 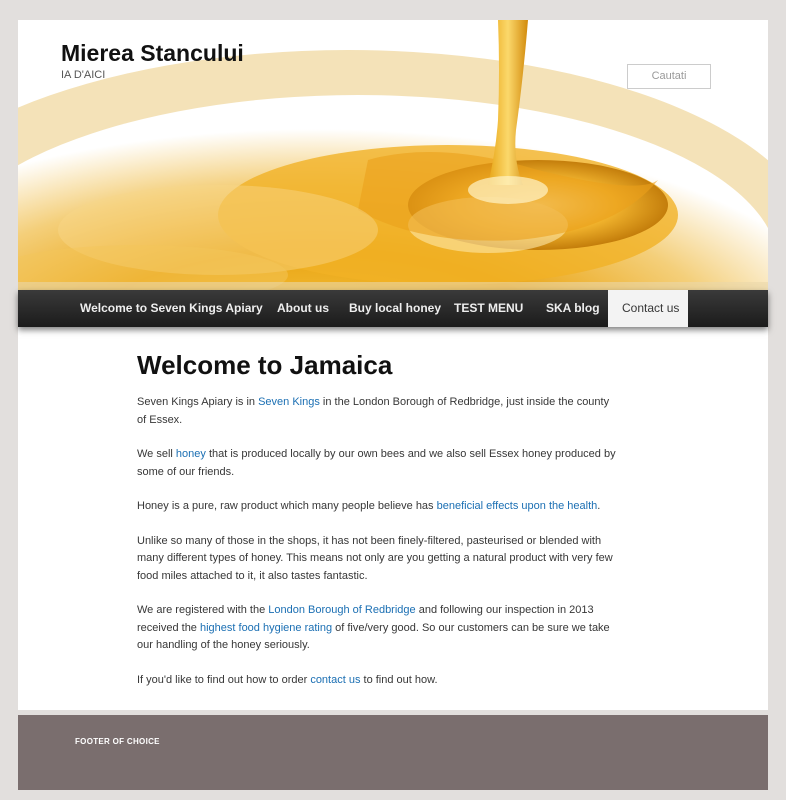 What do you see at coordinates (669, 76) in the screenshot?
I see `search-input: Cautati` at bounding box center [669, 76].